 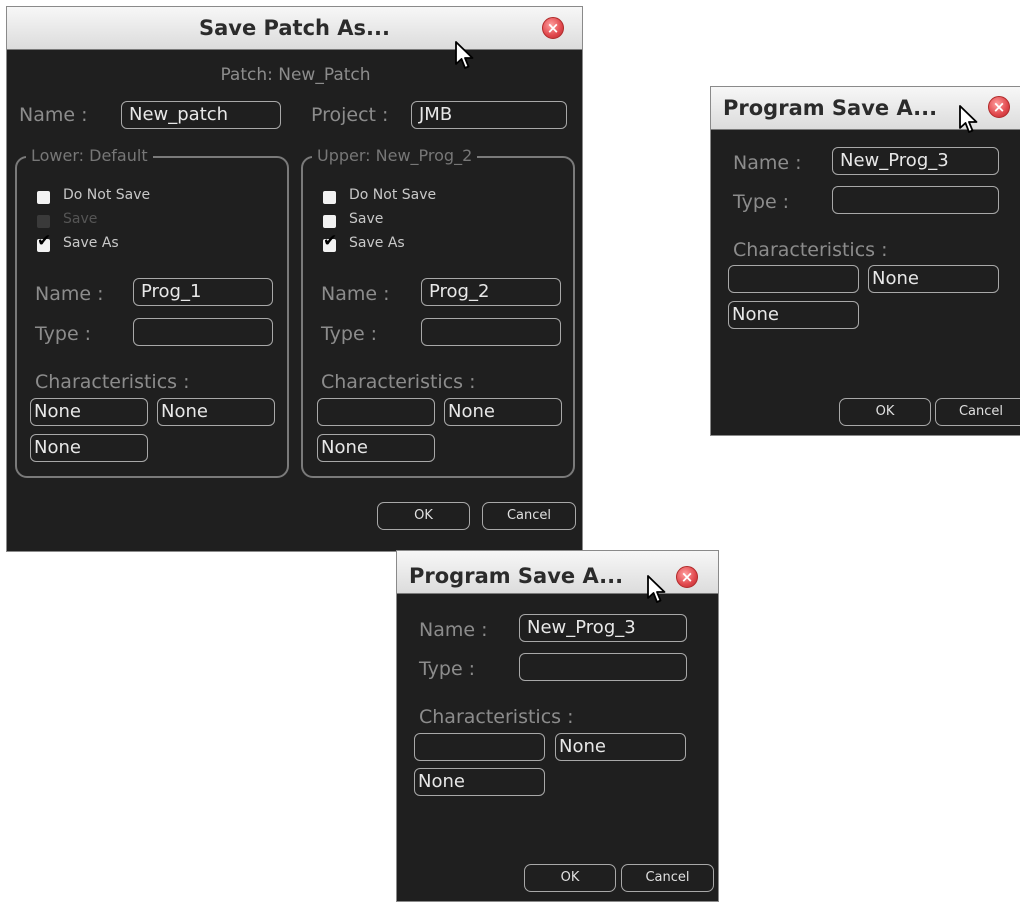 What do you see at coordinates (89, 448) in the screenshot?
I see `lower-characteristic-3: None` at bounding box center [89, 448].